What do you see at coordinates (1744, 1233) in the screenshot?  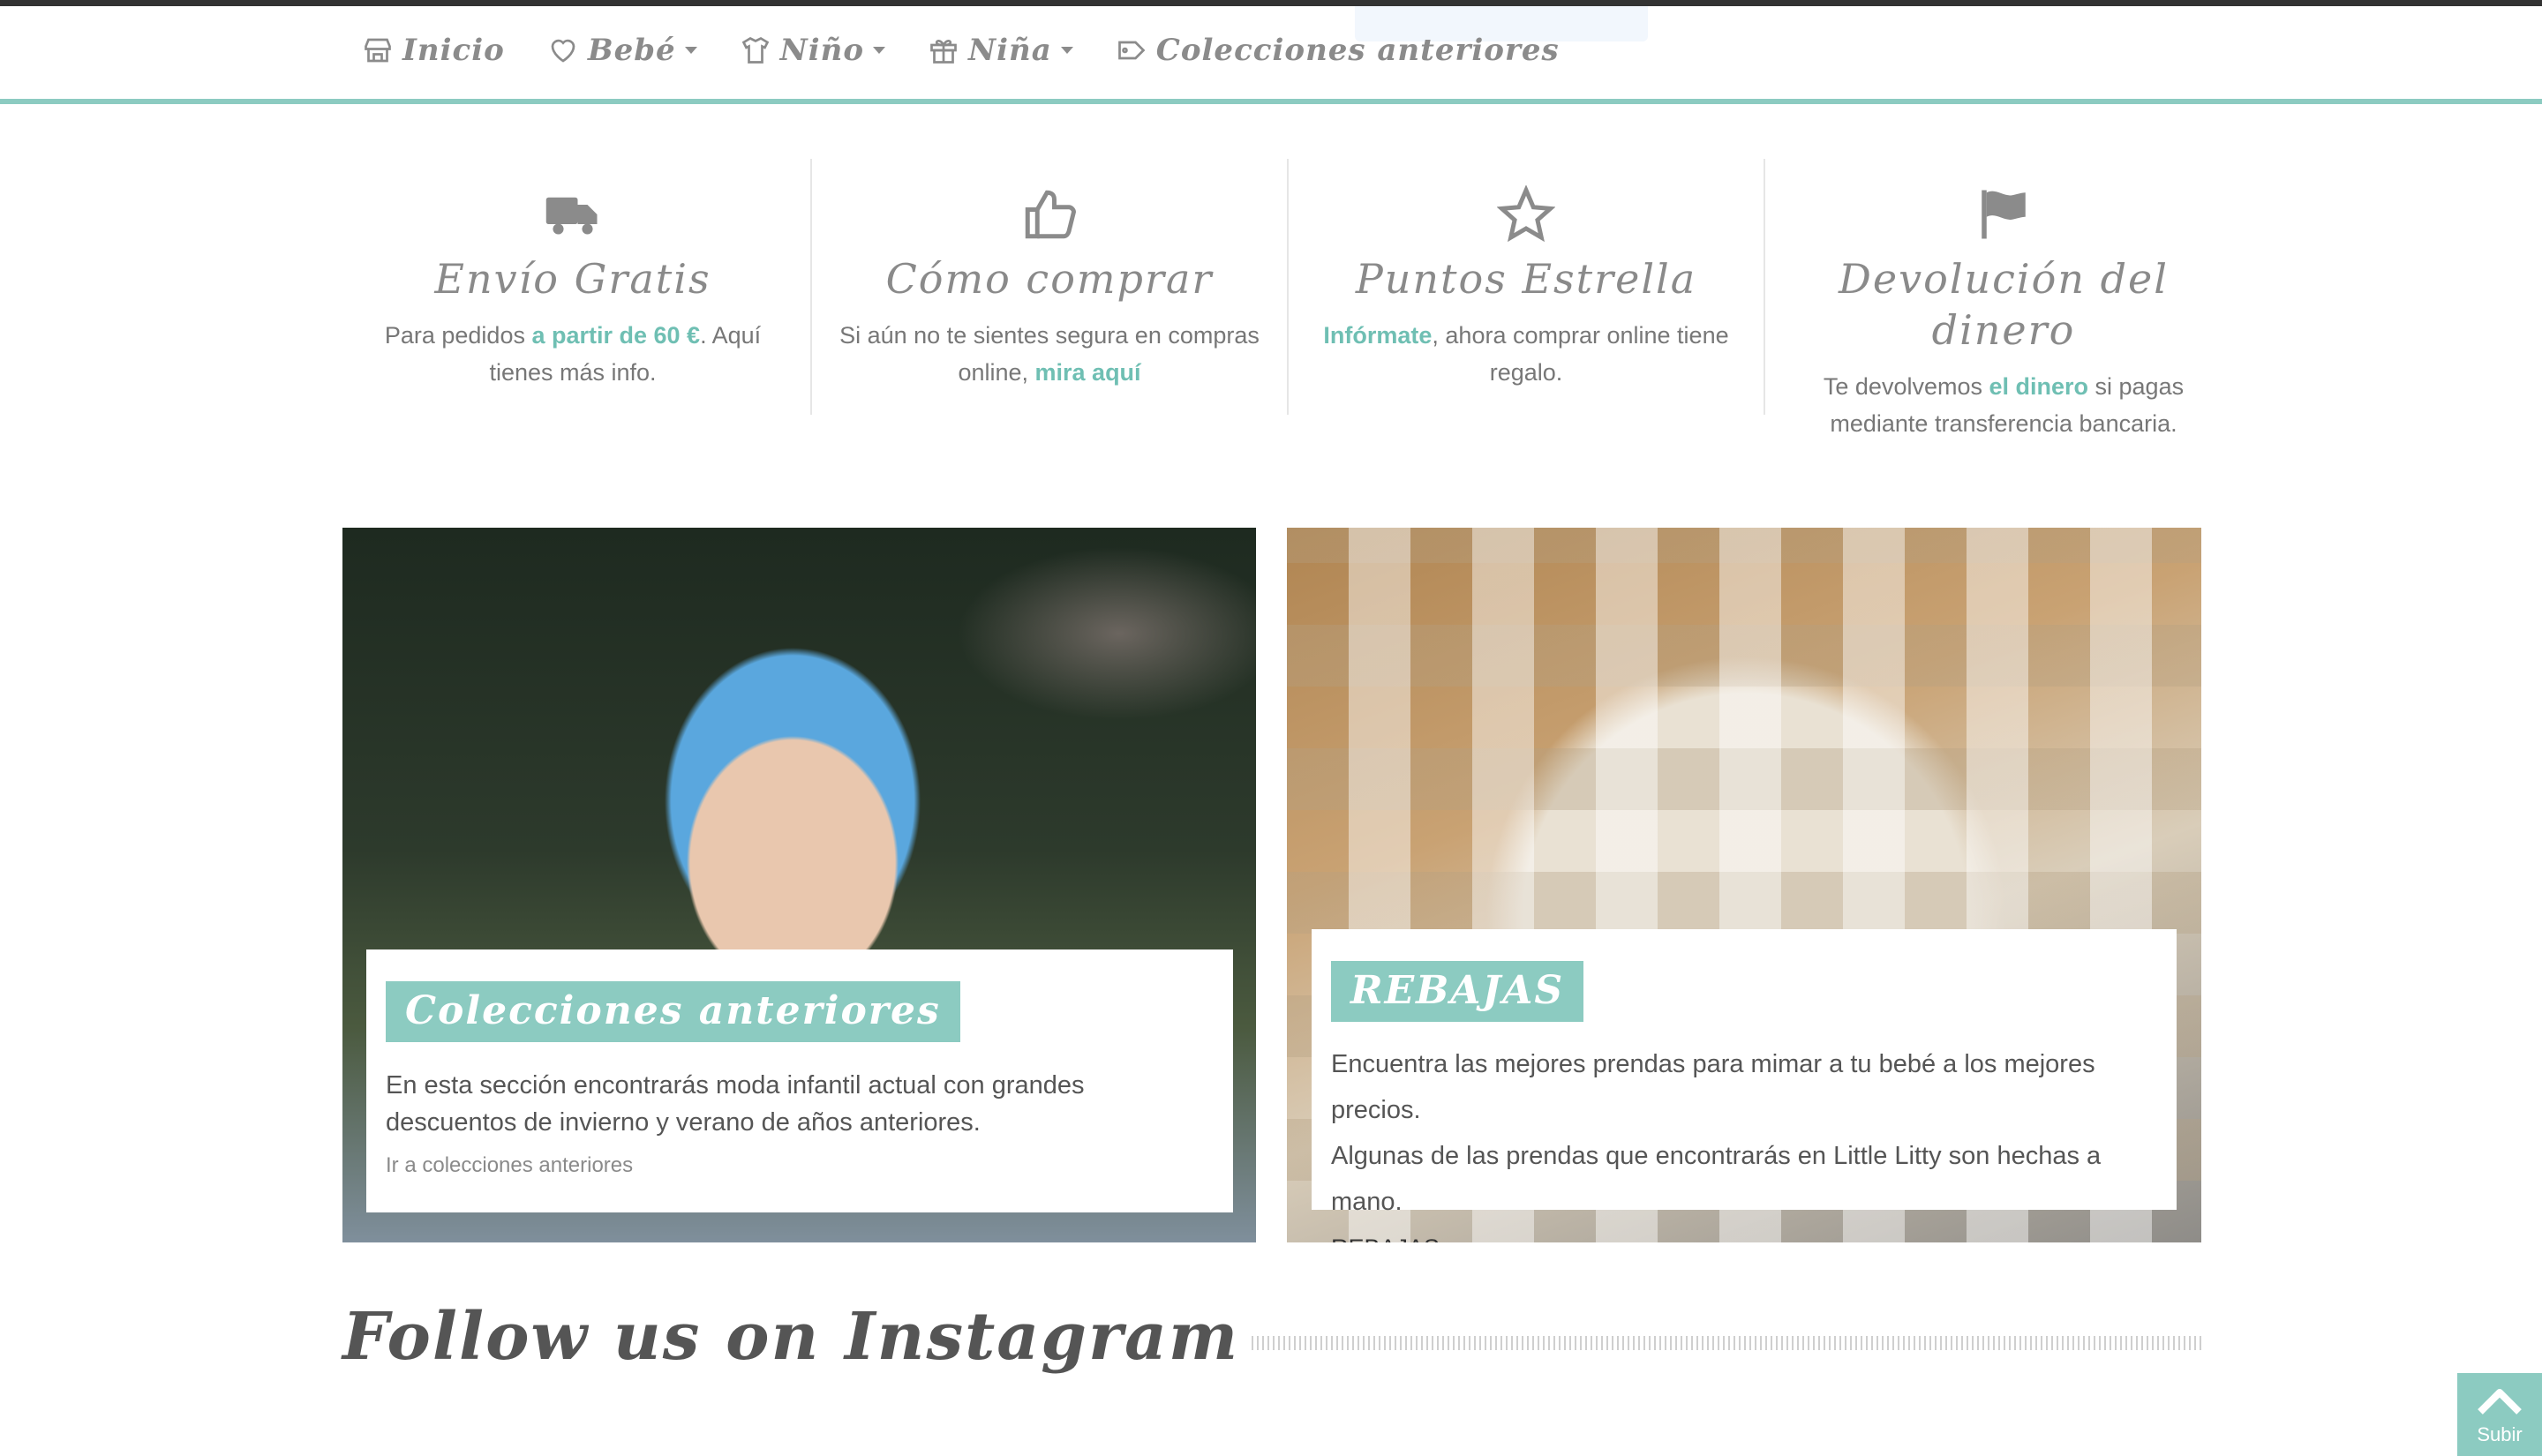 I see `banner-link: REBAJAS` at bounding box center [1744, 1233].